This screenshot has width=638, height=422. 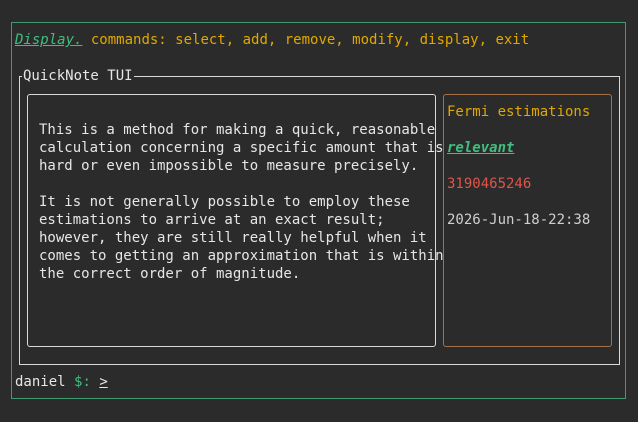 I want to click on prompt-symbol: $:, so click(x=82, y=382).